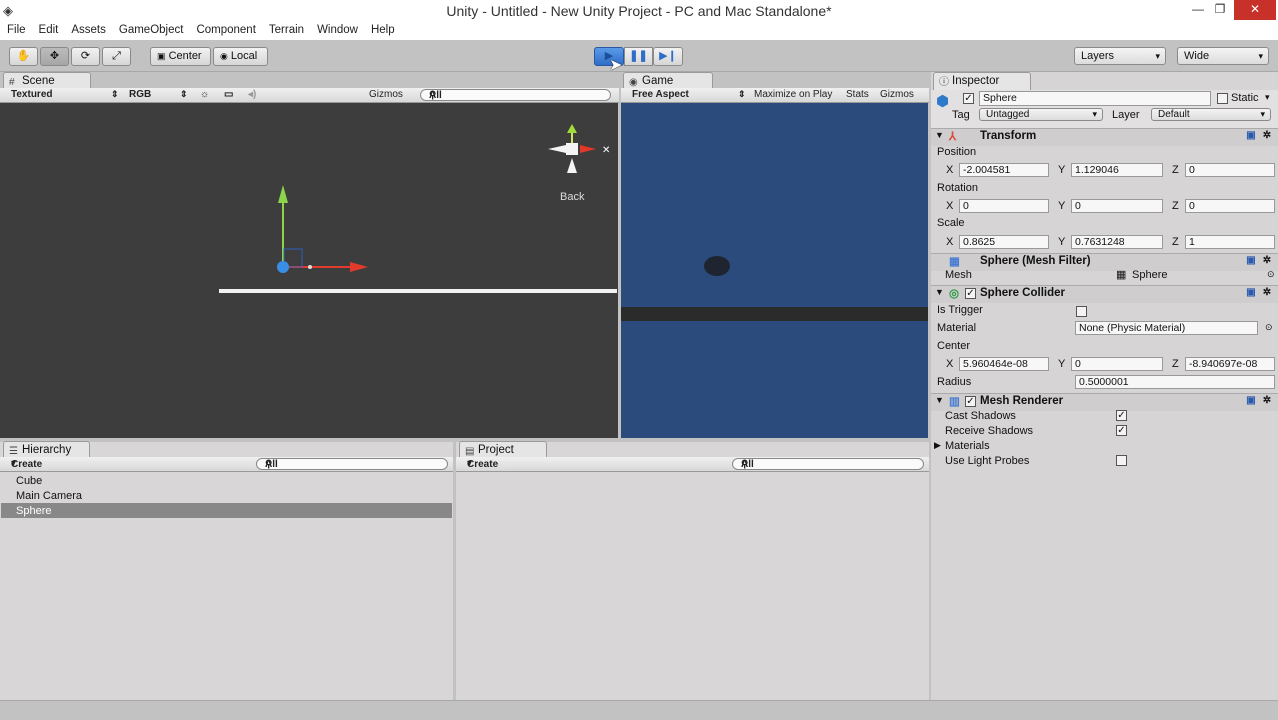 Image resolution: width=1278 pixels, height=720 pixels. I want to click on mesh-value: Sphere, so click(1149, 275).